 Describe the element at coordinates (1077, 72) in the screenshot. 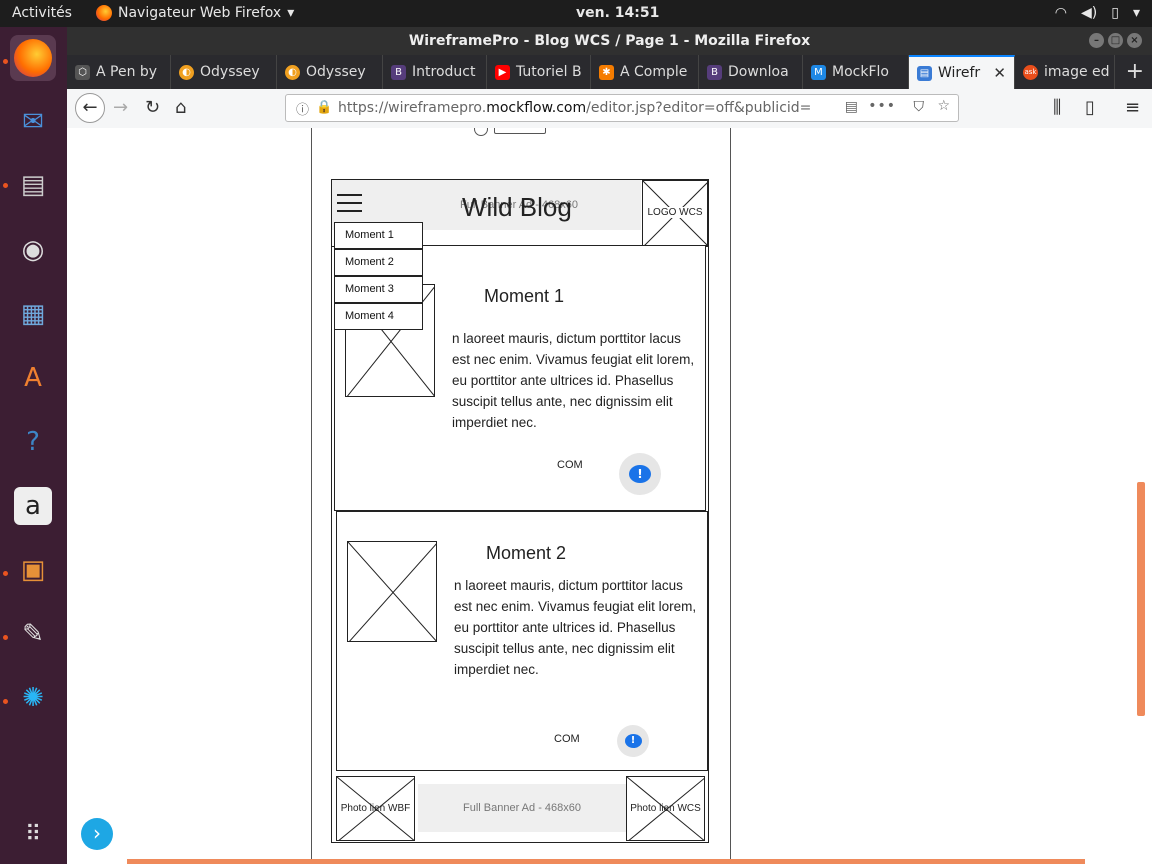

I see `tab-label: image ed` at that location.